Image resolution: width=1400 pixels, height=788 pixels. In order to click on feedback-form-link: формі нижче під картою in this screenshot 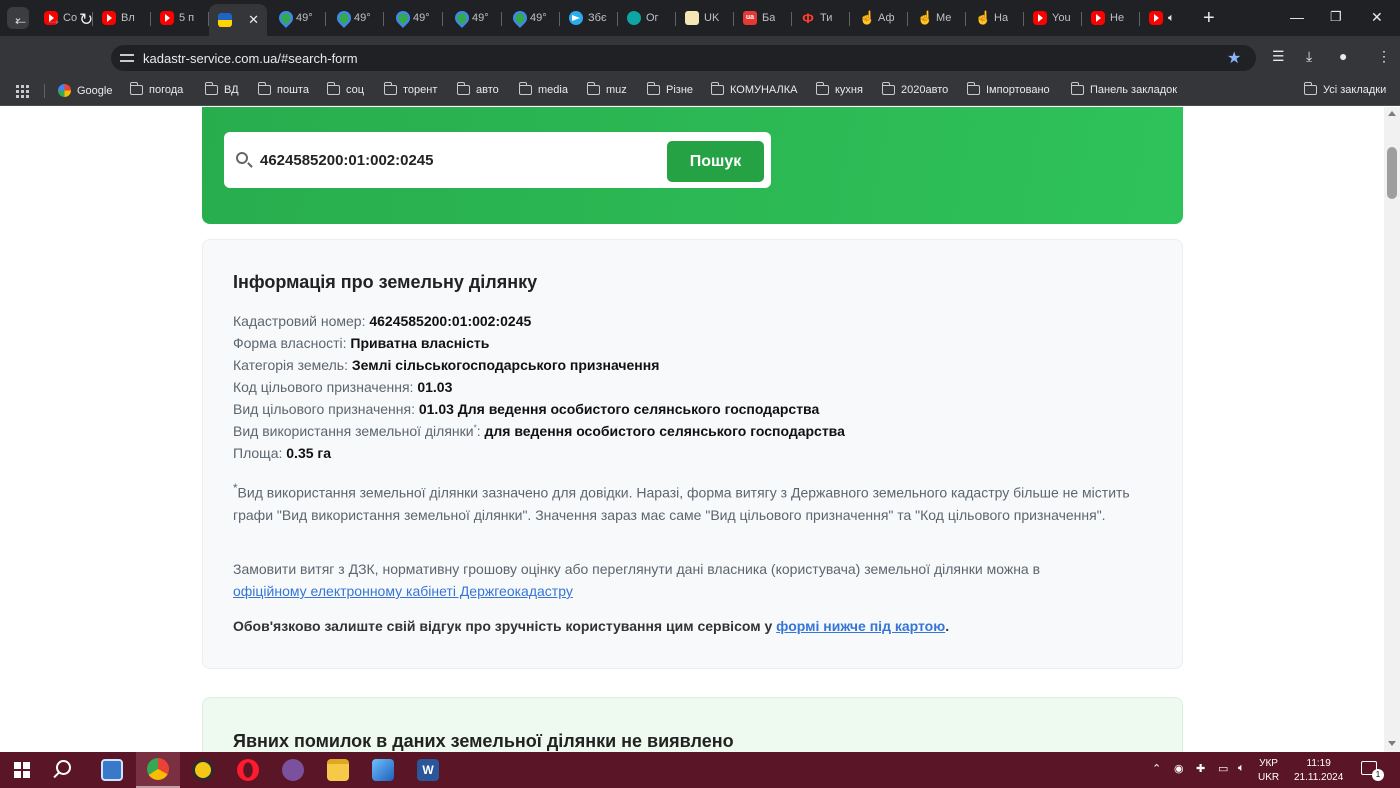, I will do `click(860, 626)`.